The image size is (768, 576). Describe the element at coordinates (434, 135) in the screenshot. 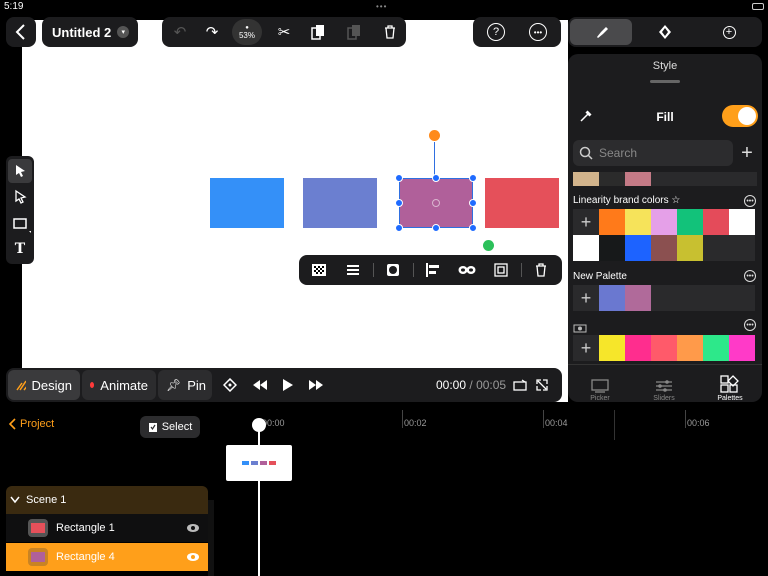

I see `rotate-handle` at that location.